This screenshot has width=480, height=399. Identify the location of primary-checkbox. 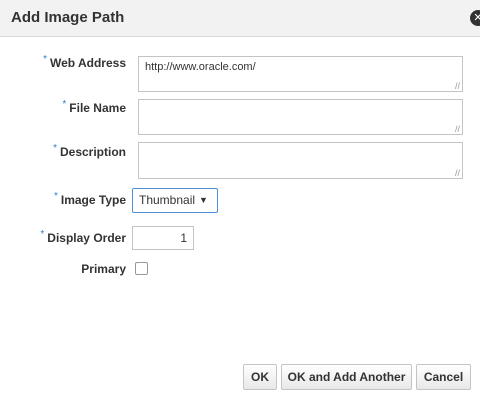
(141, 268).